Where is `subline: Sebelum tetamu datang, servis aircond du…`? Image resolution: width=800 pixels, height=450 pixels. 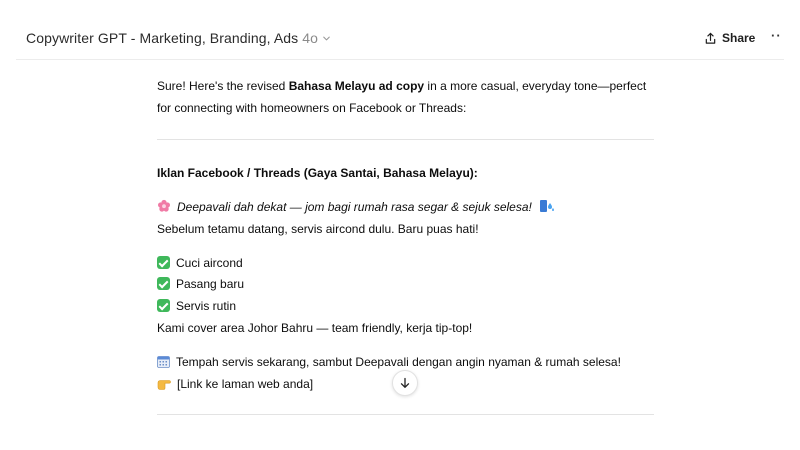 subline: Sebelum tetamu datang, servis aircond du… is located at coordinates (318, 229).